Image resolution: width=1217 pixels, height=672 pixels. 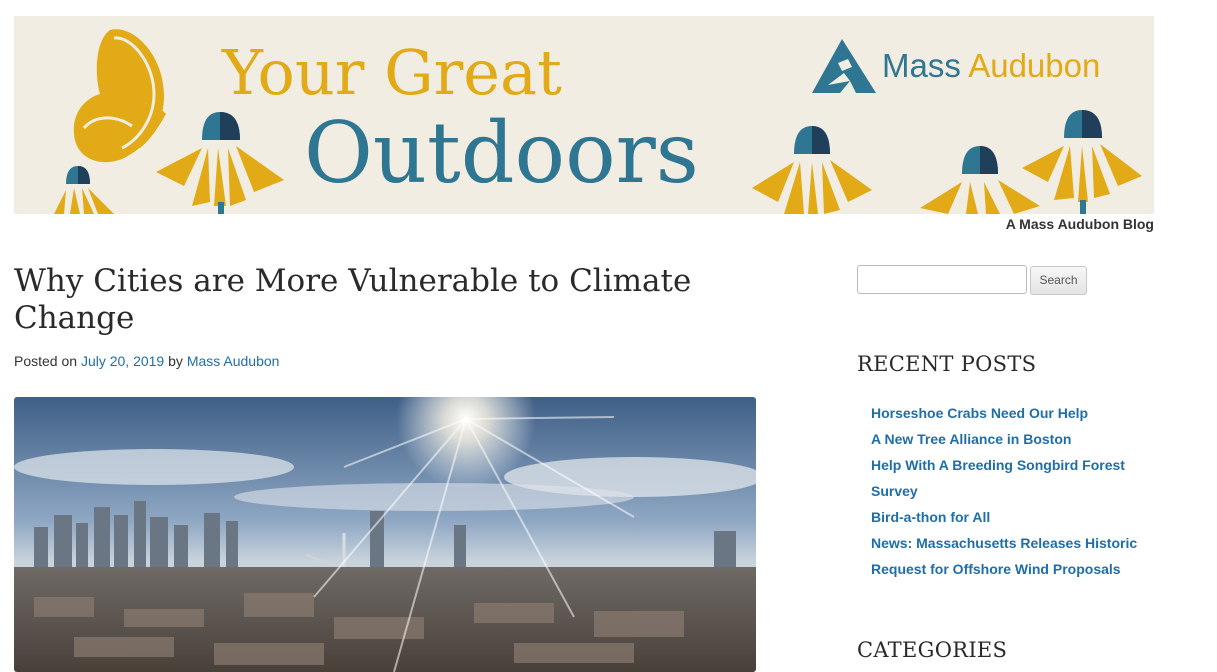 What do you see at coordinates (122, 361) in the screenshot?
I see `post-date-link: July 20, 2019` at bounding box center [122, 361].